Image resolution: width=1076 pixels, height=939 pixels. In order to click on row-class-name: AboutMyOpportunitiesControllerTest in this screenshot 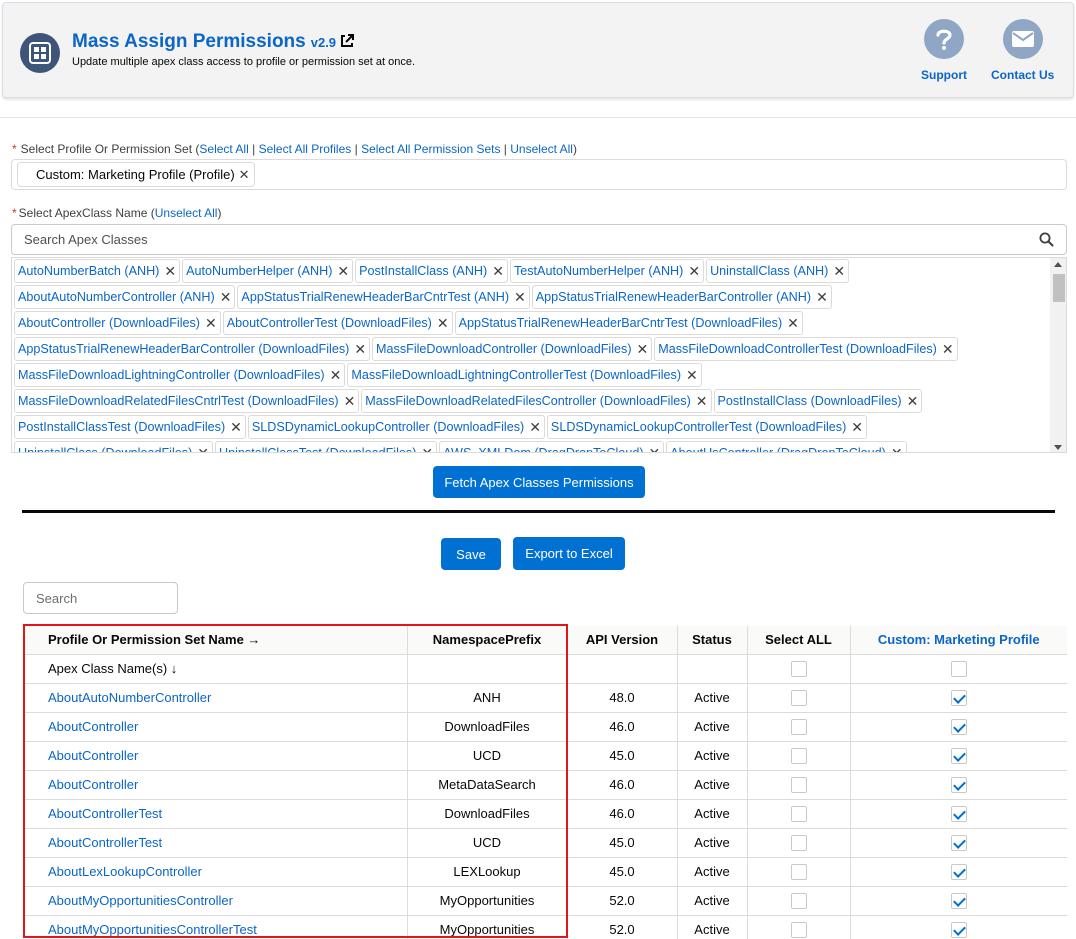, I will do `click(215, 927)`.